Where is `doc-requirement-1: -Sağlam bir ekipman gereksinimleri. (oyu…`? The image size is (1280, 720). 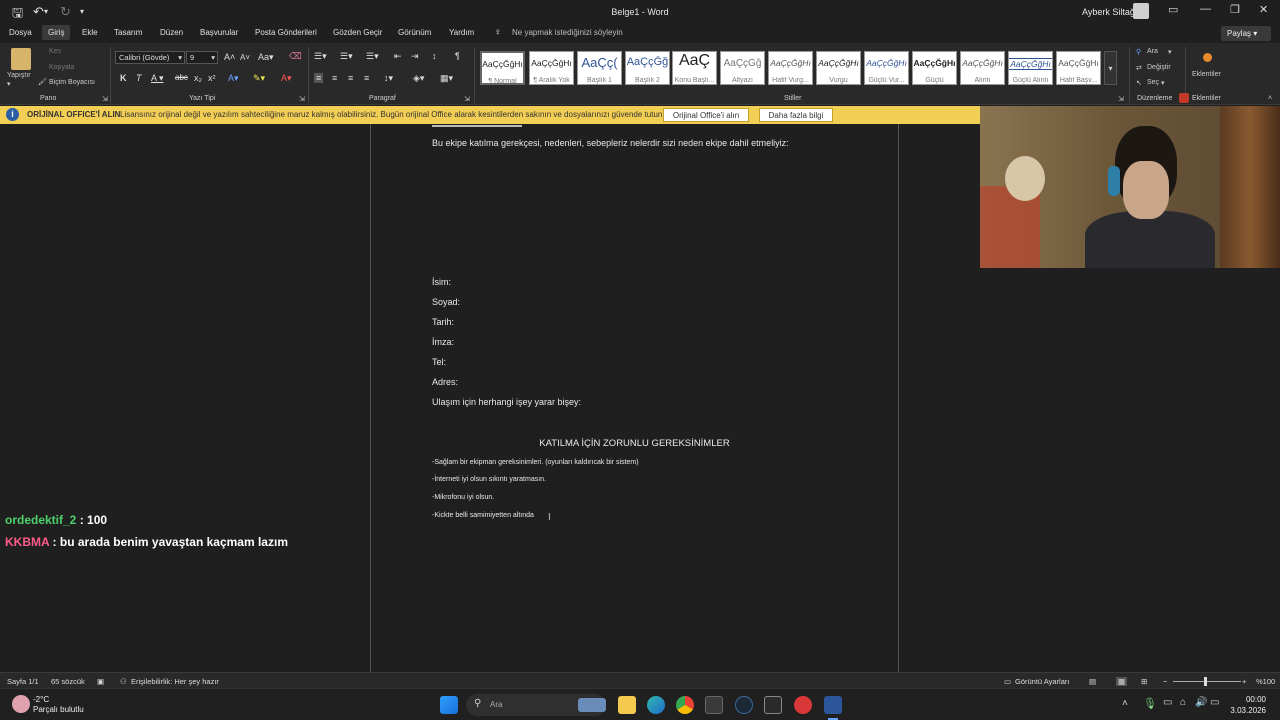 doc-requirement-1: -Sağlam bir ekipman gereksinimleri. (oyu… is located at coordinates (535, 462).